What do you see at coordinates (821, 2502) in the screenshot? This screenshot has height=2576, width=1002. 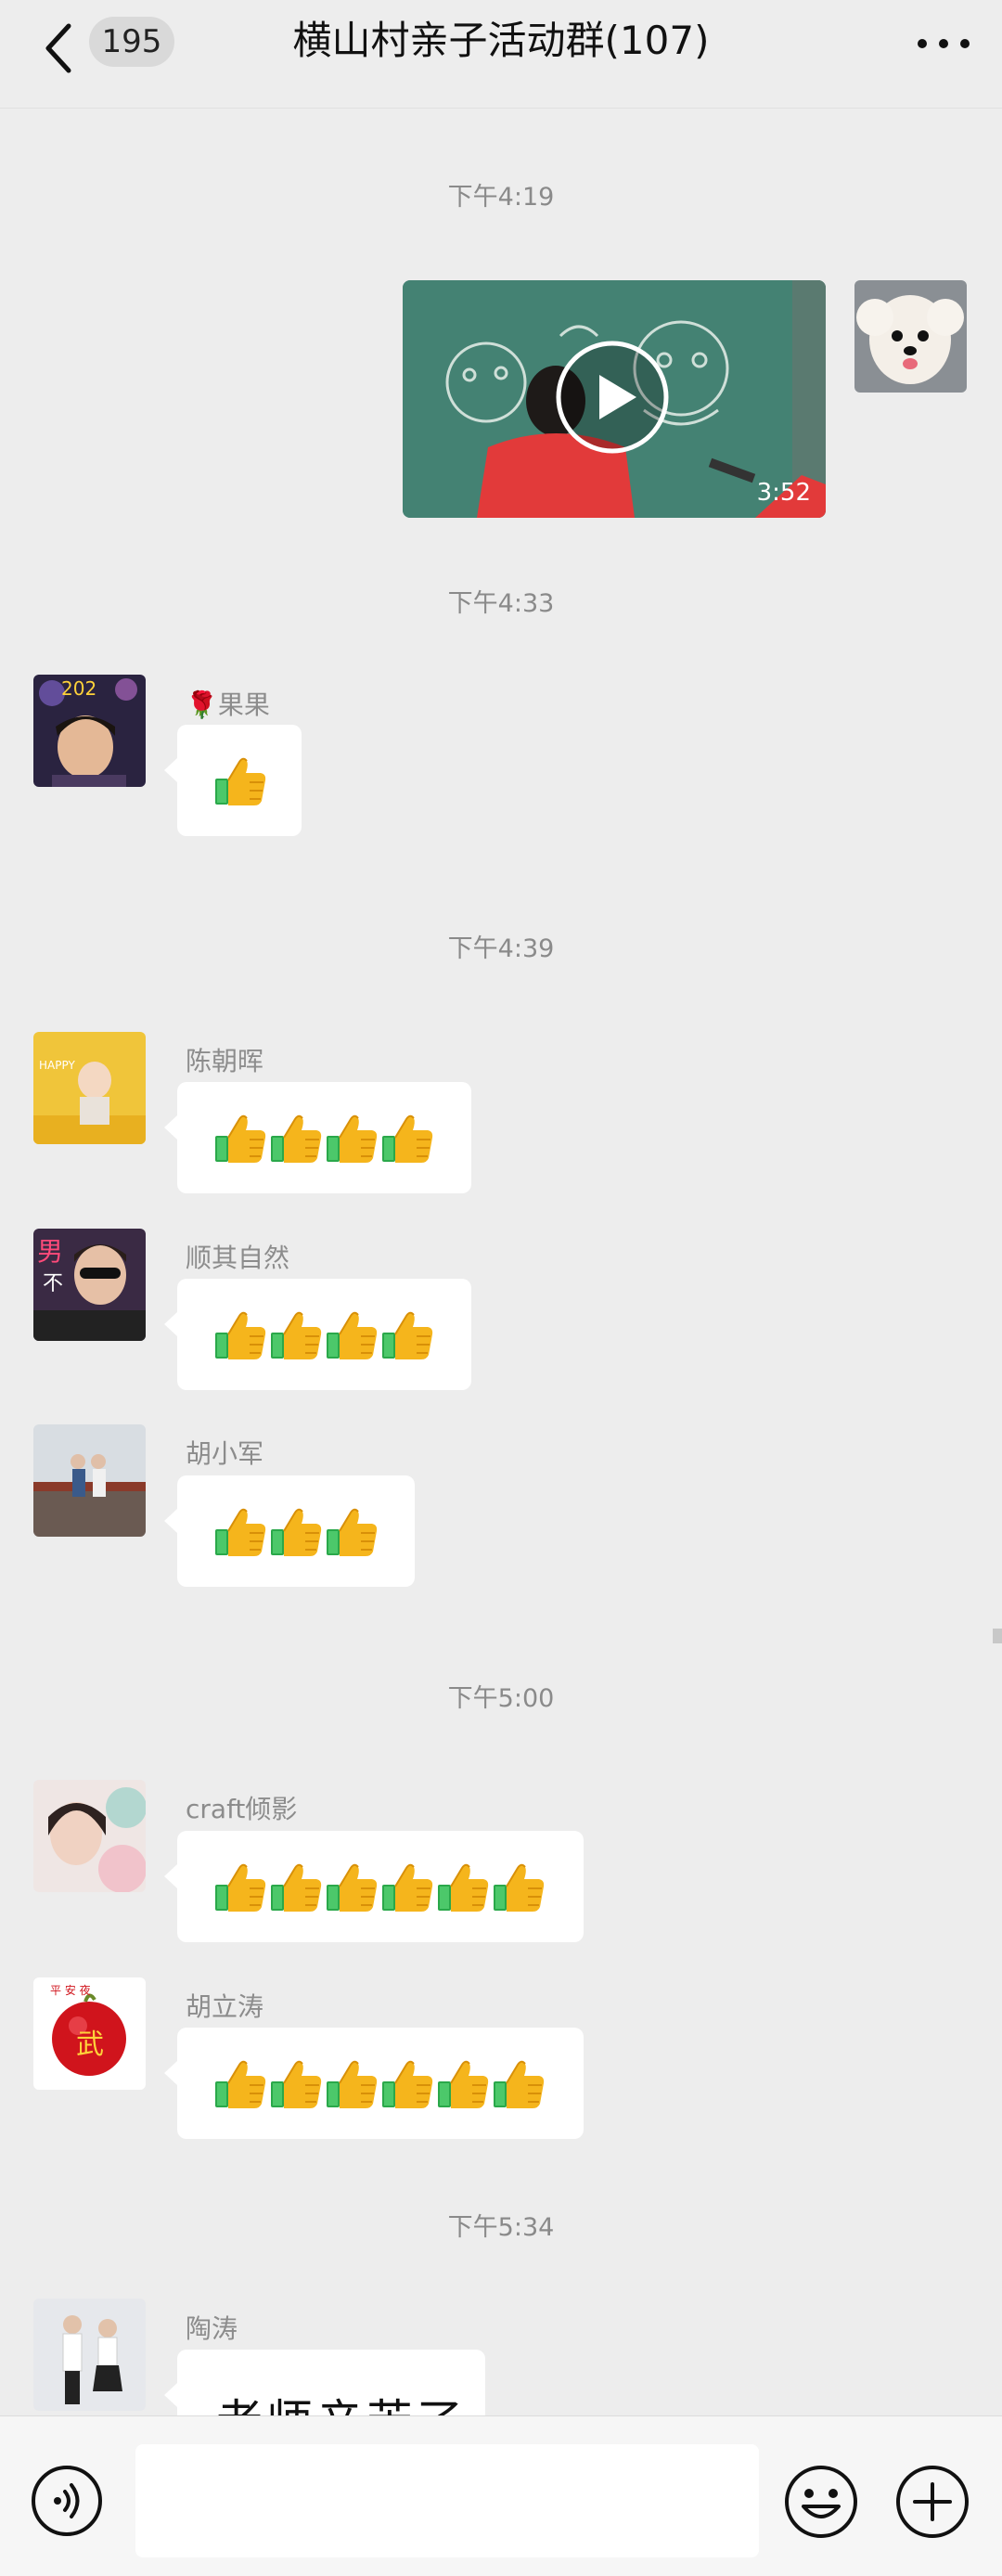 I see `emoji-icon` at bounding box center [821, 2502].